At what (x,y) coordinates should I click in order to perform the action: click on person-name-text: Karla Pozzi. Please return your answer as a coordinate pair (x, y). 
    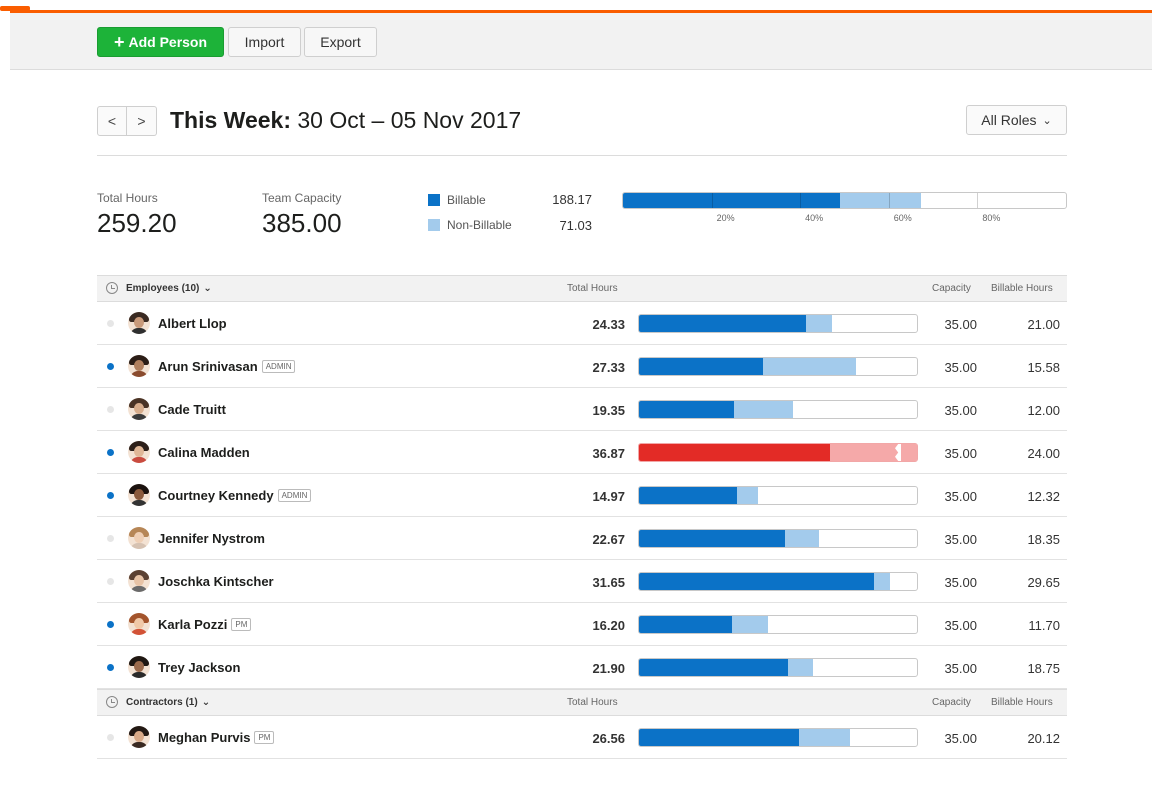
    Looking at the image, I should click on (193, 624).